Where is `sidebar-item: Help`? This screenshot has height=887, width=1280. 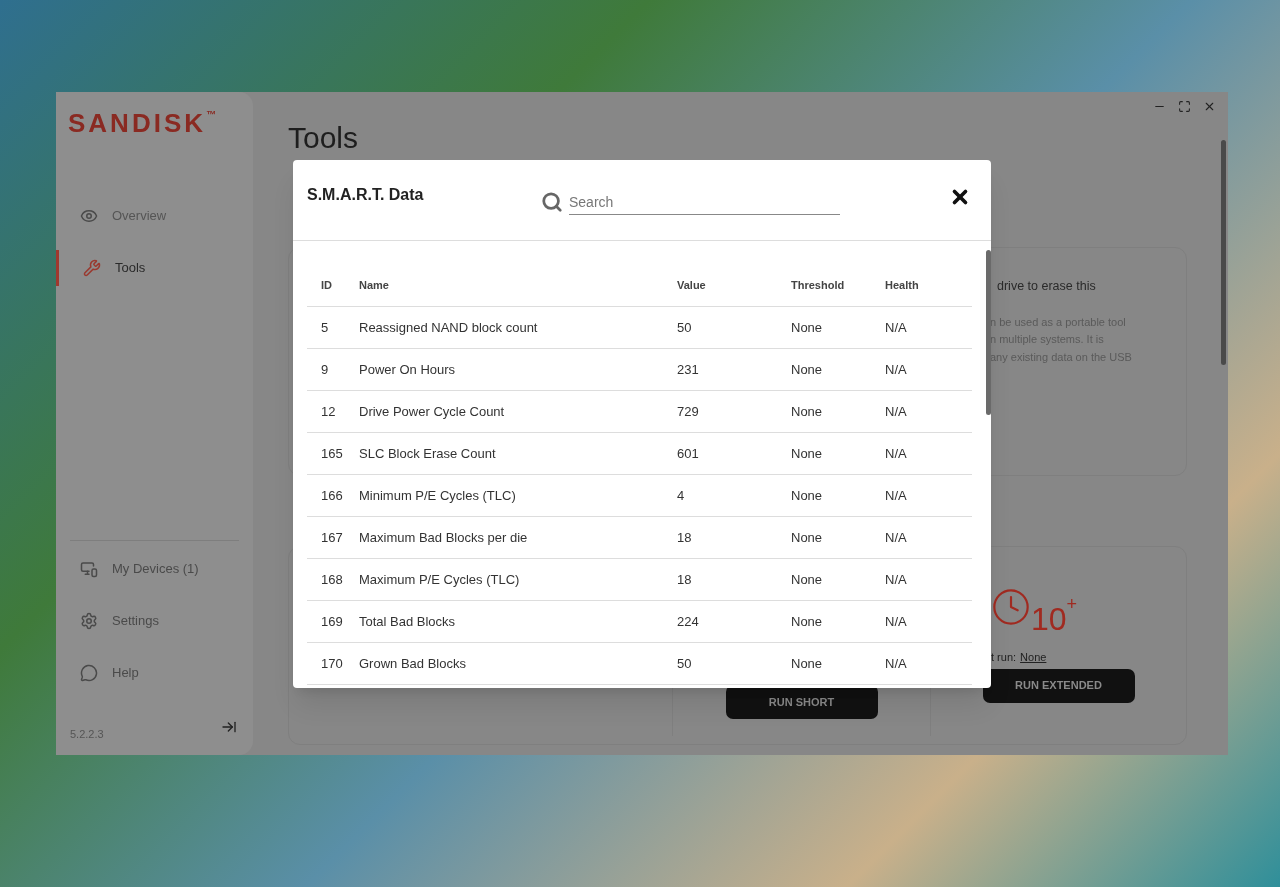
sidebar-item: Help is located at coordinates (154, 673).